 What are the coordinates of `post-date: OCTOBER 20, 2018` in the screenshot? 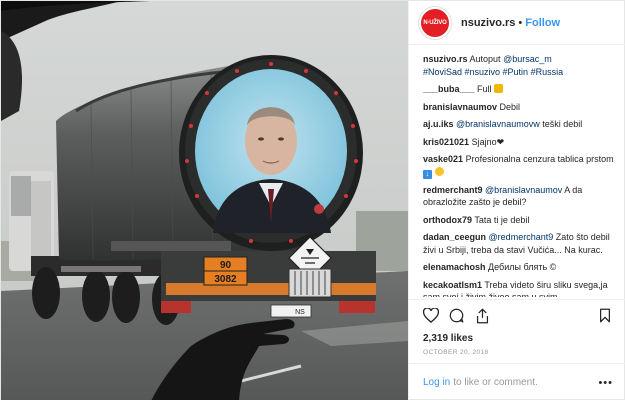 It's located at (456, 352).